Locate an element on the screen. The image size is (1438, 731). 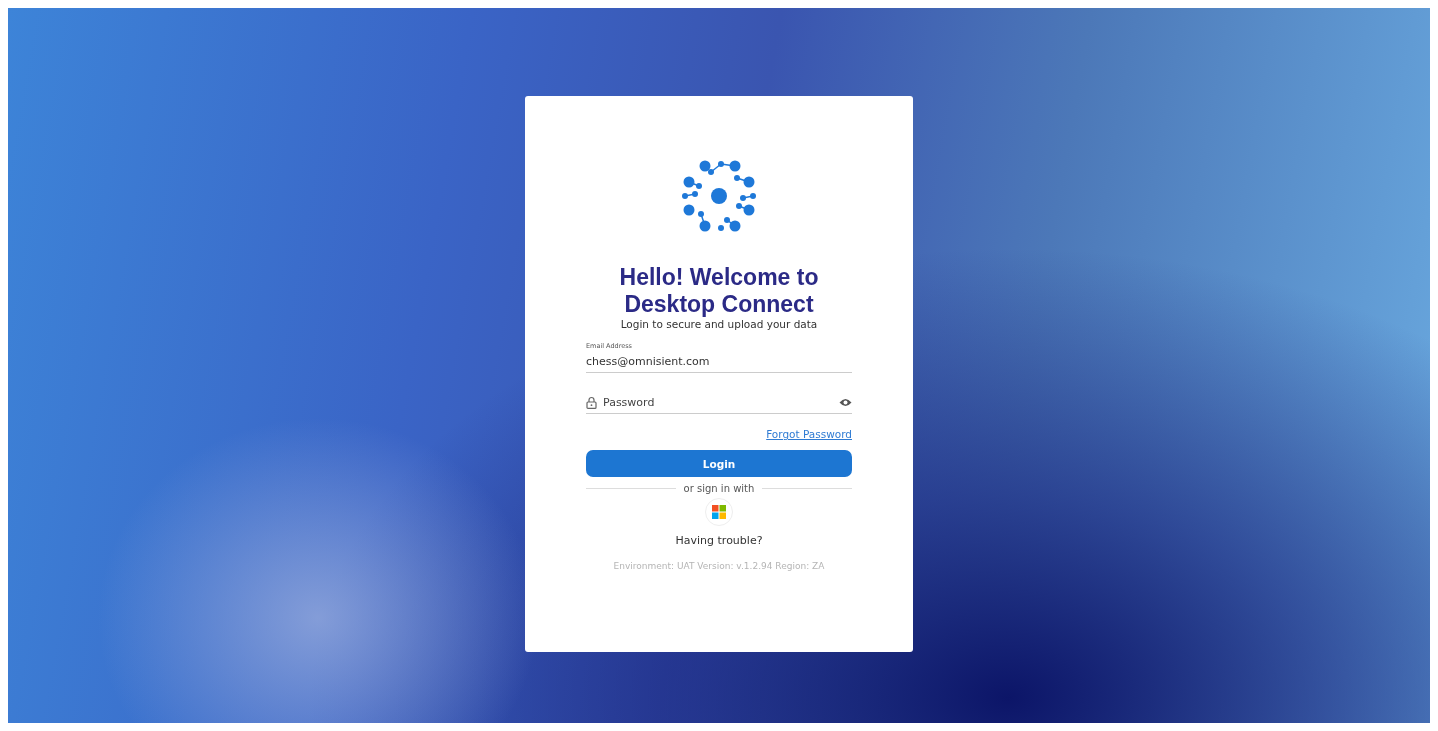
login-button: Login is located at coordinates (719, 463).